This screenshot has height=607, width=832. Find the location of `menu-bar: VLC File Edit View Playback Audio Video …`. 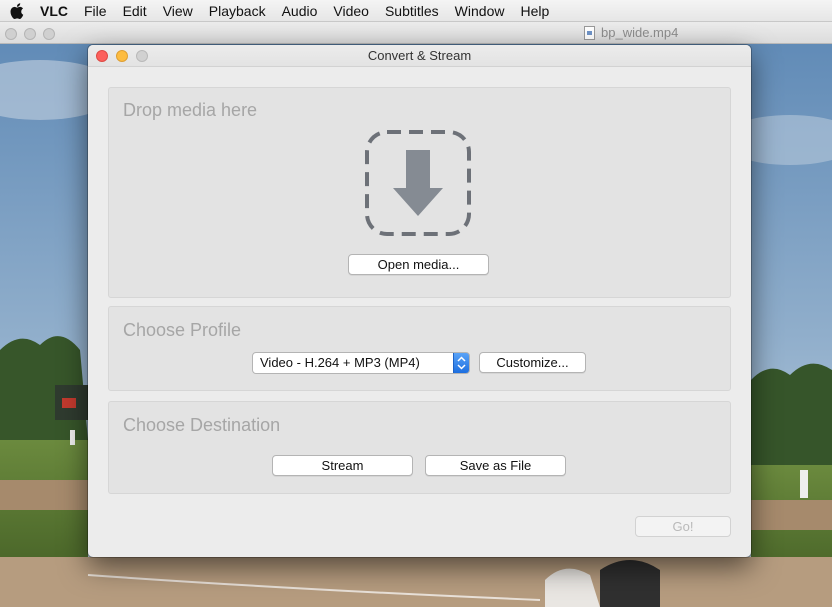

menu-bar: VLC File Edit View Playback Audio Video … is located at coordinates (416, 11).